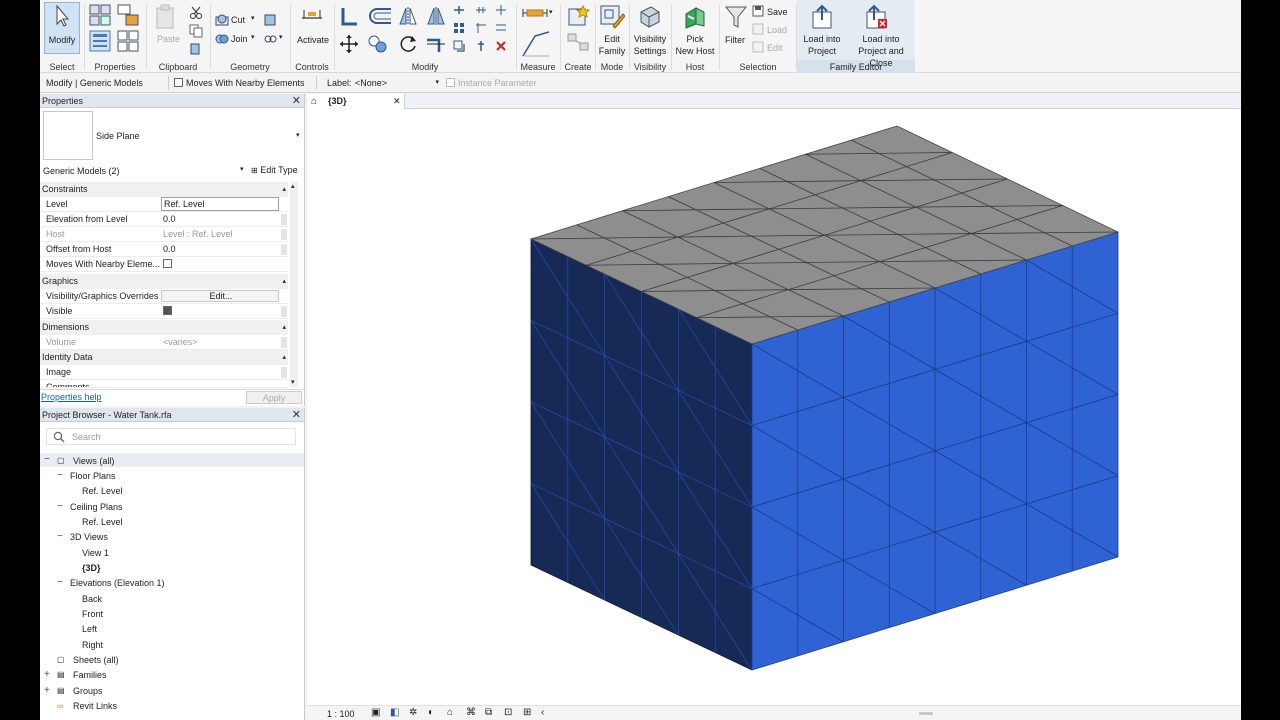 The image size is (1280, 720). Describe the element at coordinates (413, 712) in the screenshot. I see `sun-path-icon: ✲` at that location.